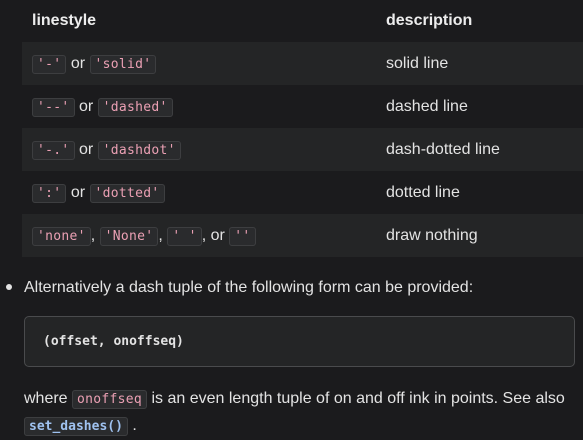 This screenshot has height=440, width=583. Describe the element at coordinates (199, 63) in the screenshot. I see `linestyle-cell: '-' or 'solid'` at that location.